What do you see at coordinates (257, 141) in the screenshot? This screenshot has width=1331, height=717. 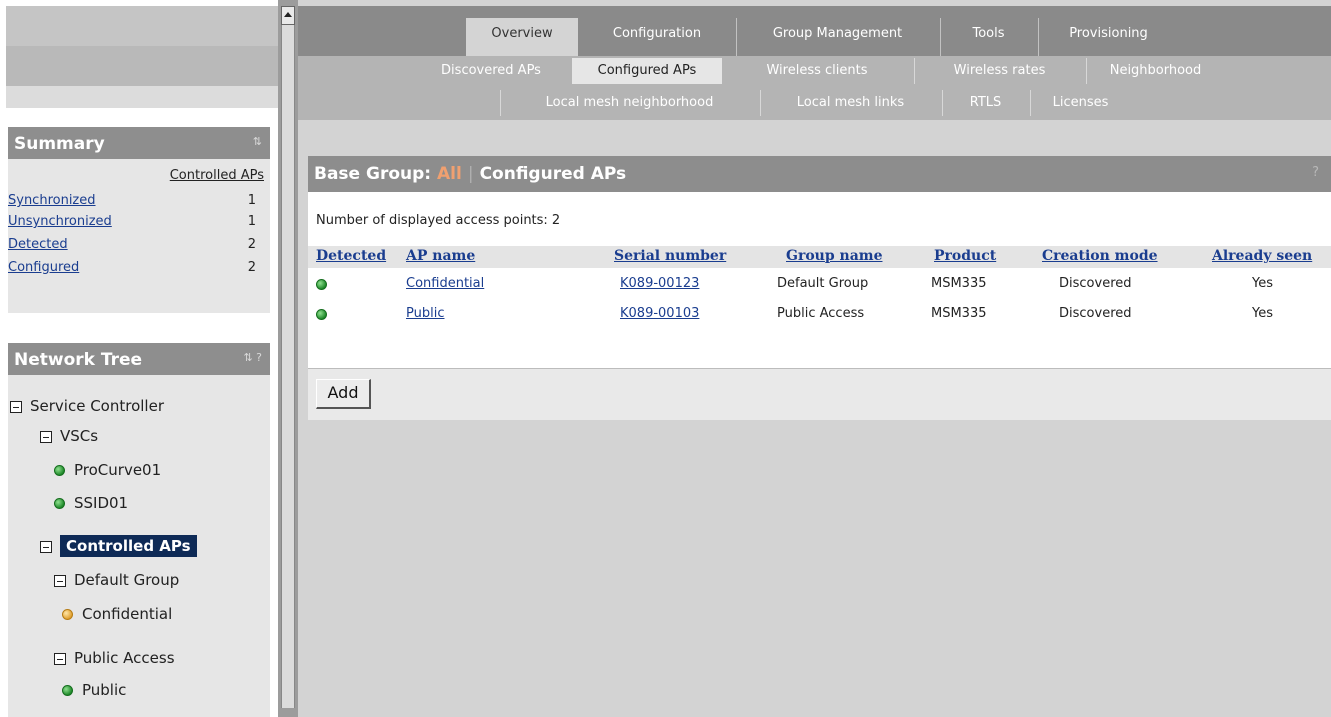 I see `refresh-icon: ⇅` at bounding box center [257, 141].